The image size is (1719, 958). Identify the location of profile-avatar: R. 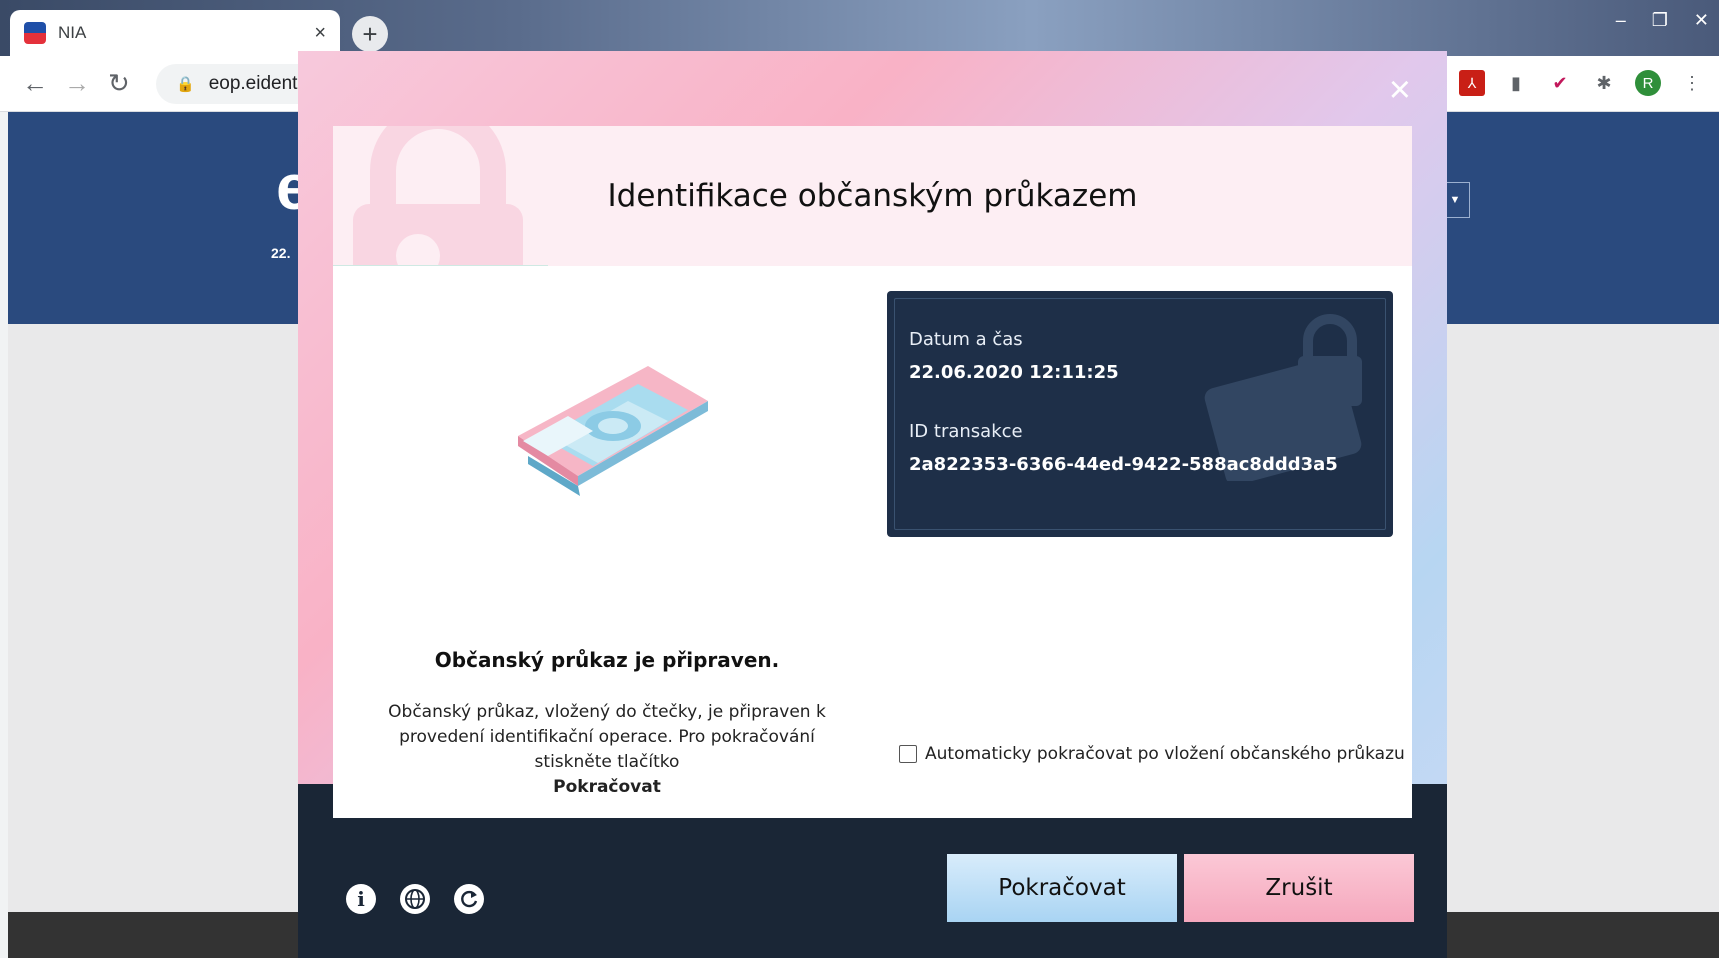
(1648, 83).